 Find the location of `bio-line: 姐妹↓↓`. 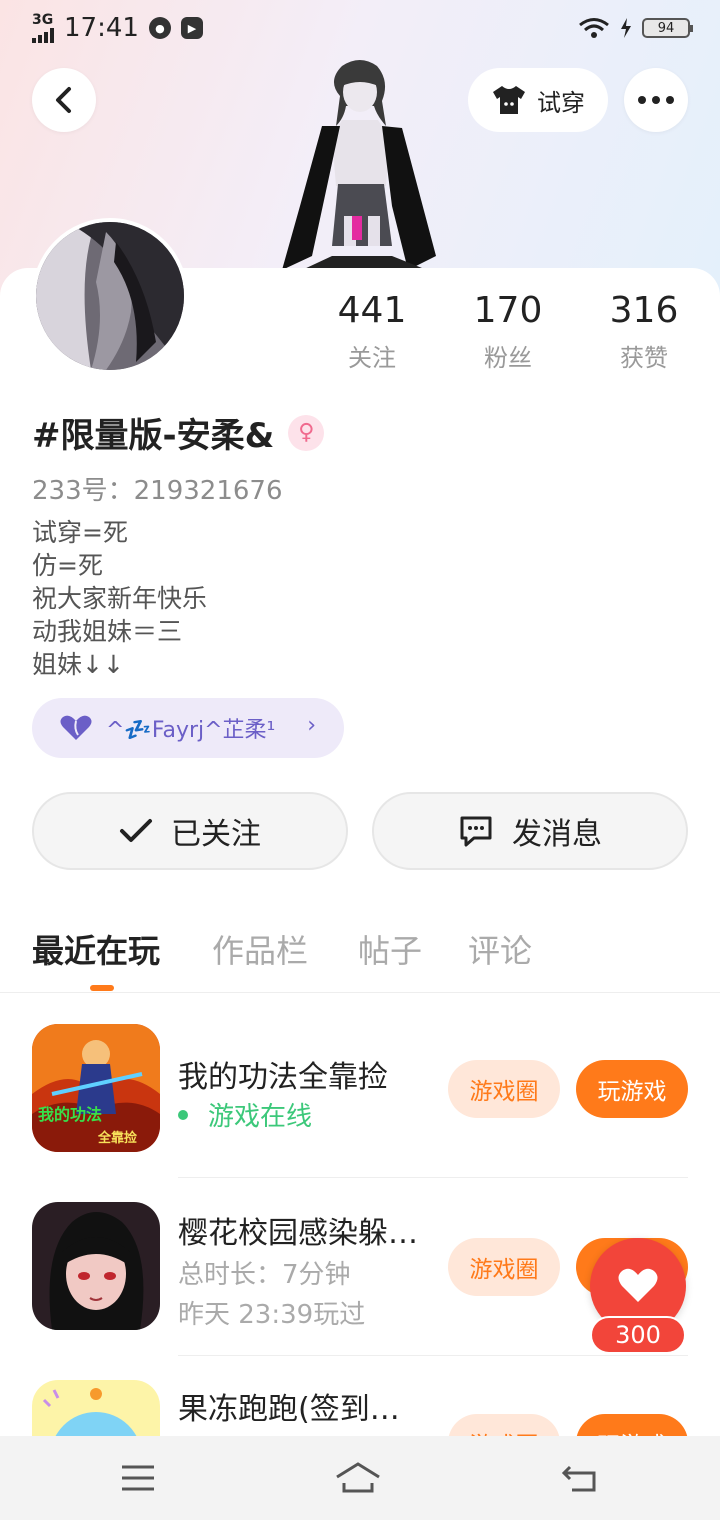

bio-line: 姐妹↓↓ is located at coordinates (78, 664).